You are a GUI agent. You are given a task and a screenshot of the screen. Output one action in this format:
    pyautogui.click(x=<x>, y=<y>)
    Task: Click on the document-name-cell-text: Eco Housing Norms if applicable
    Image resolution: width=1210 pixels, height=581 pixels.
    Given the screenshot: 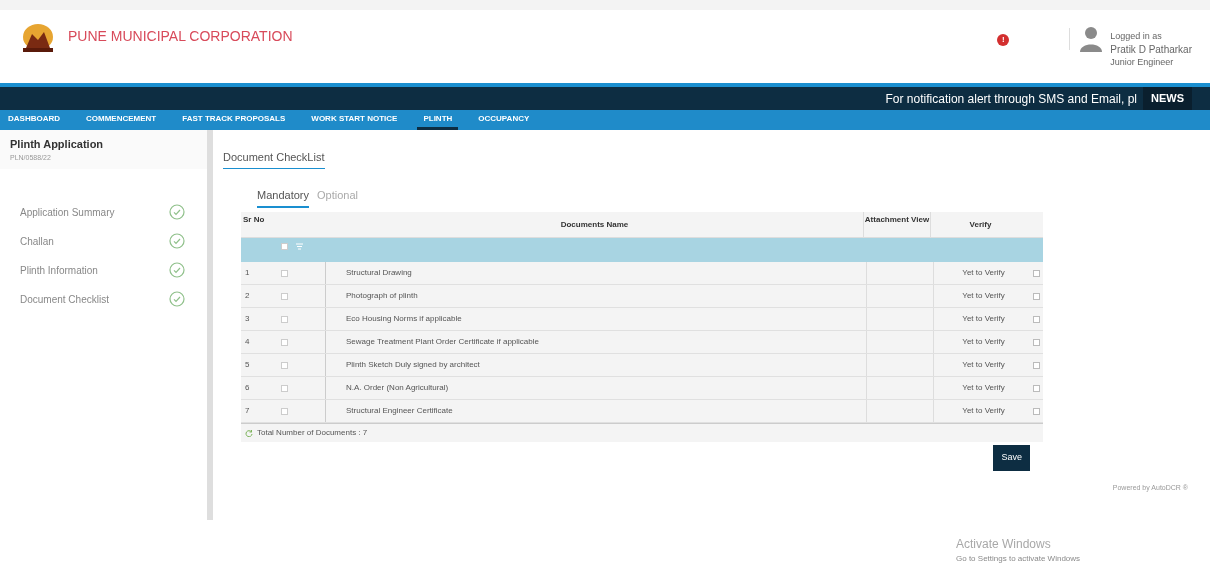 What is the action you would take?
    pyautogui.click(x=404, y=319)
    